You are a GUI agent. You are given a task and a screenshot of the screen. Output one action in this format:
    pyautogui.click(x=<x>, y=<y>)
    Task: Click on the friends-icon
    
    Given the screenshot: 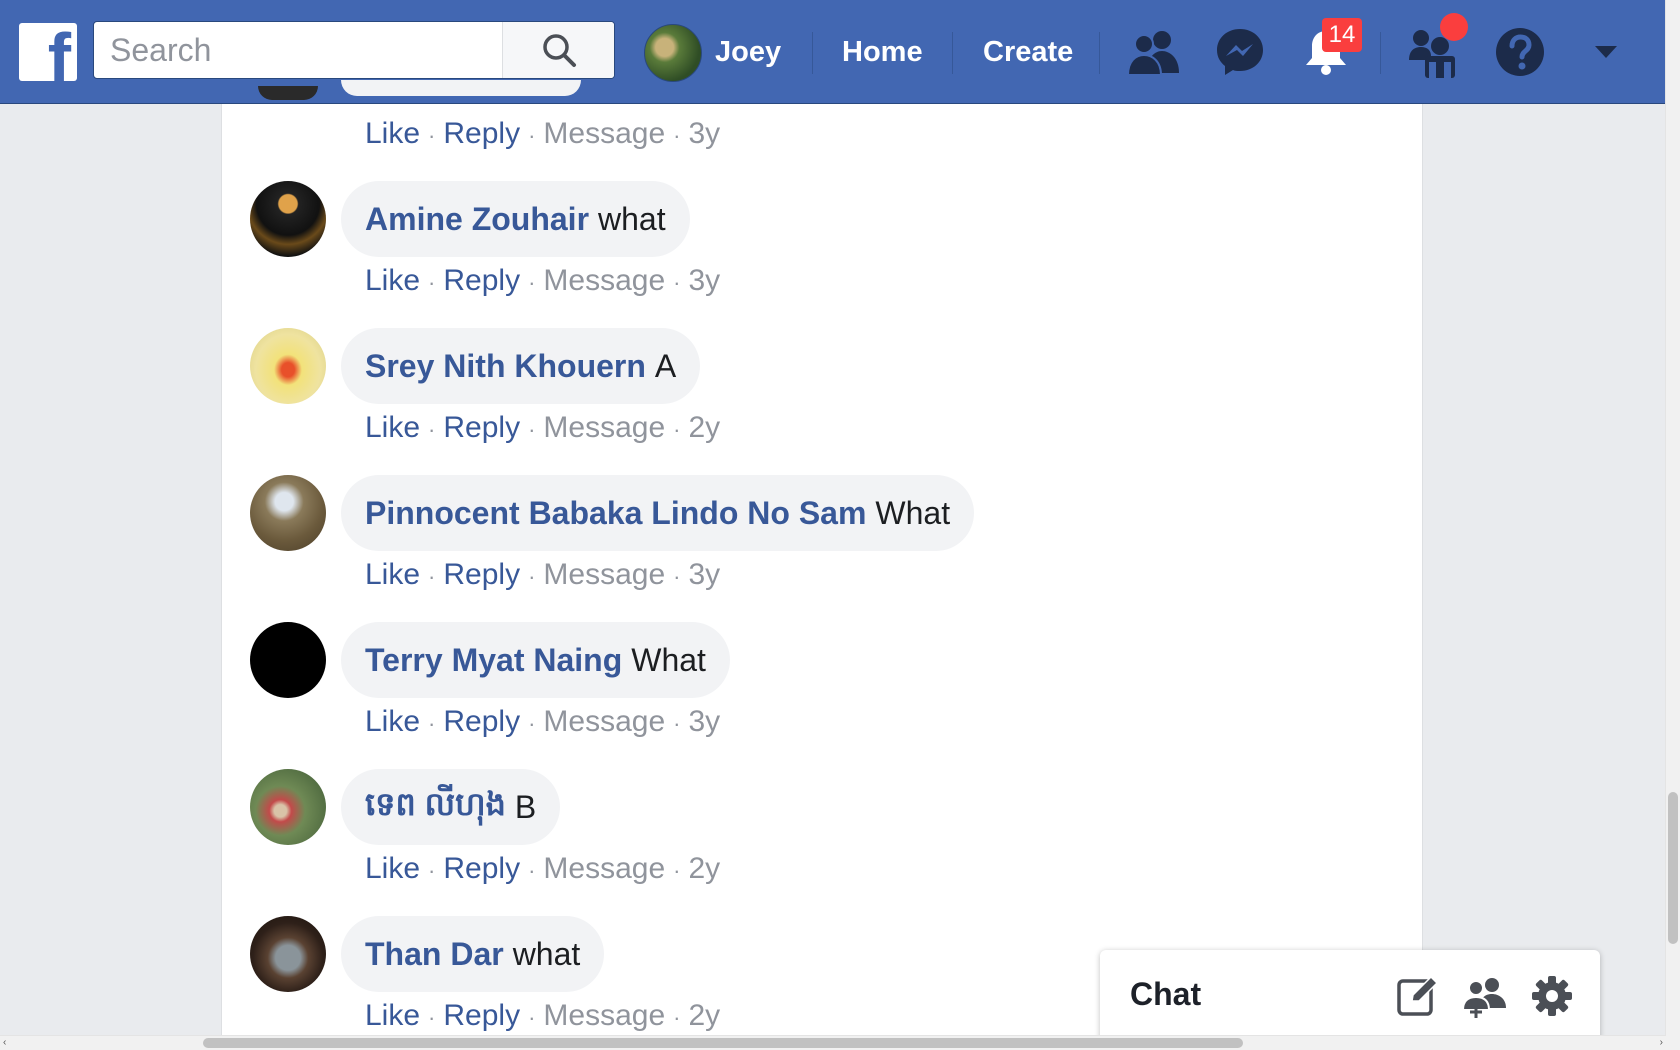 What is the action you would take?
    pyautogui.click(x=1153, y=53)
    